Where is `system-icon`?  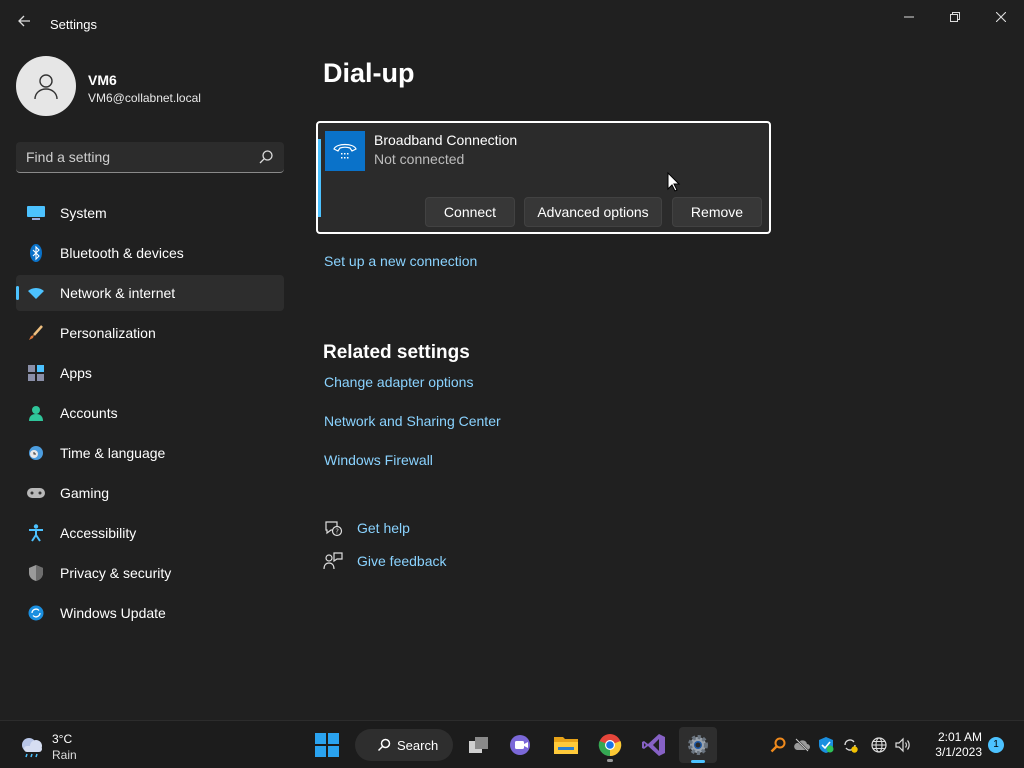 system-icon is located at coordinates (36, 213).